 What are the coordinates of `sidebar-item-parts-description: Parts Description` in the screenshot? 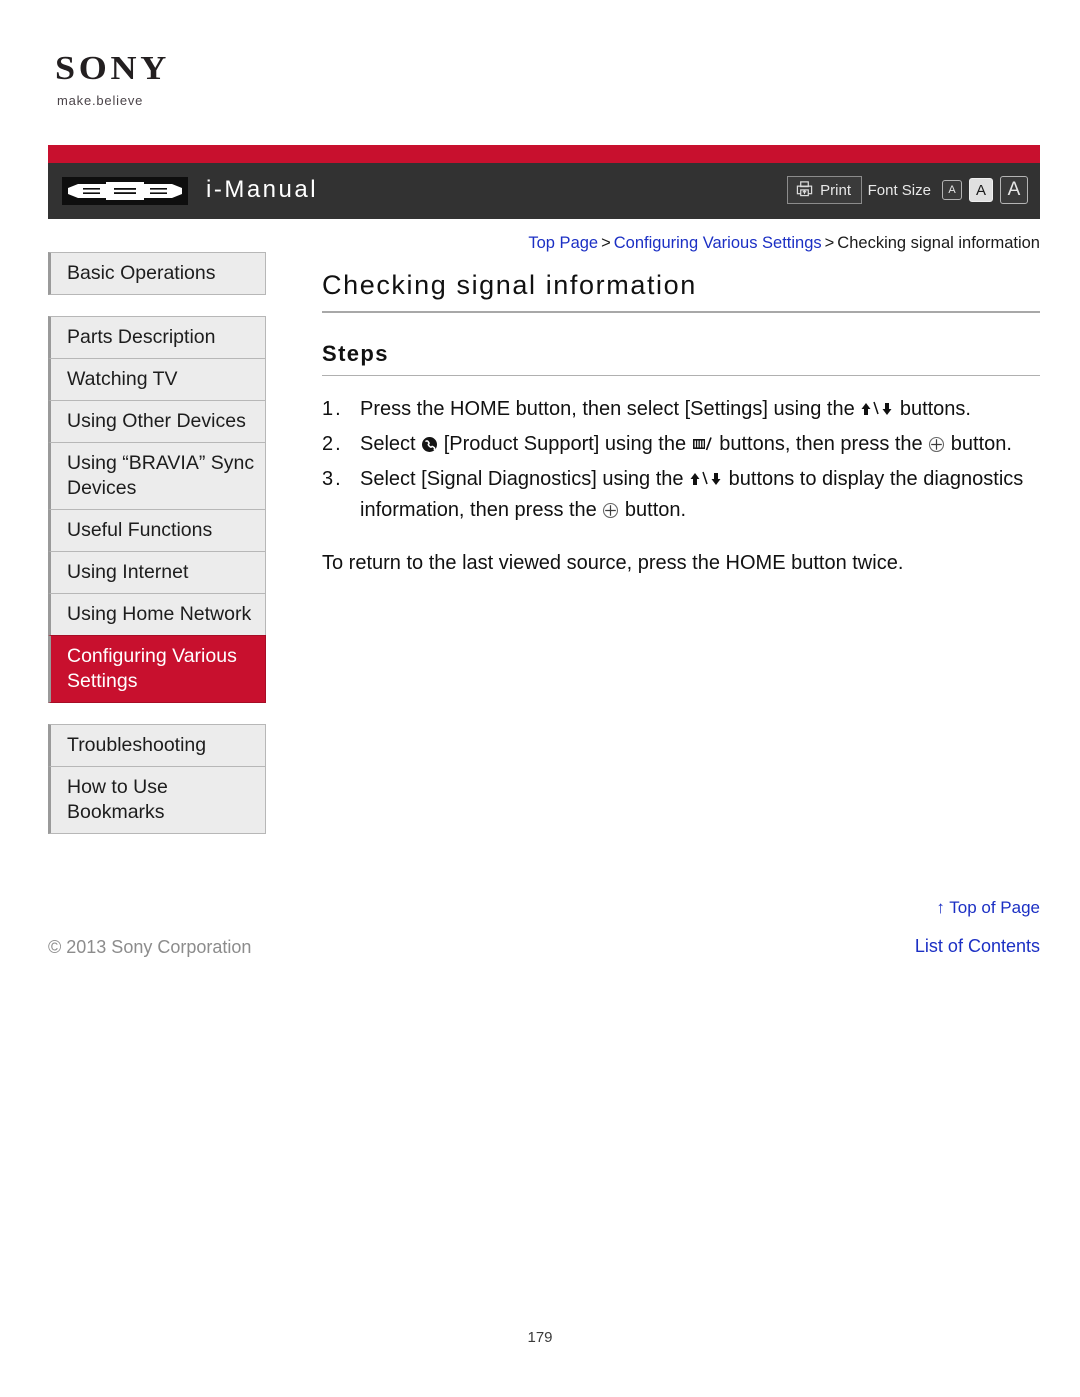 It's located at (157, 337).